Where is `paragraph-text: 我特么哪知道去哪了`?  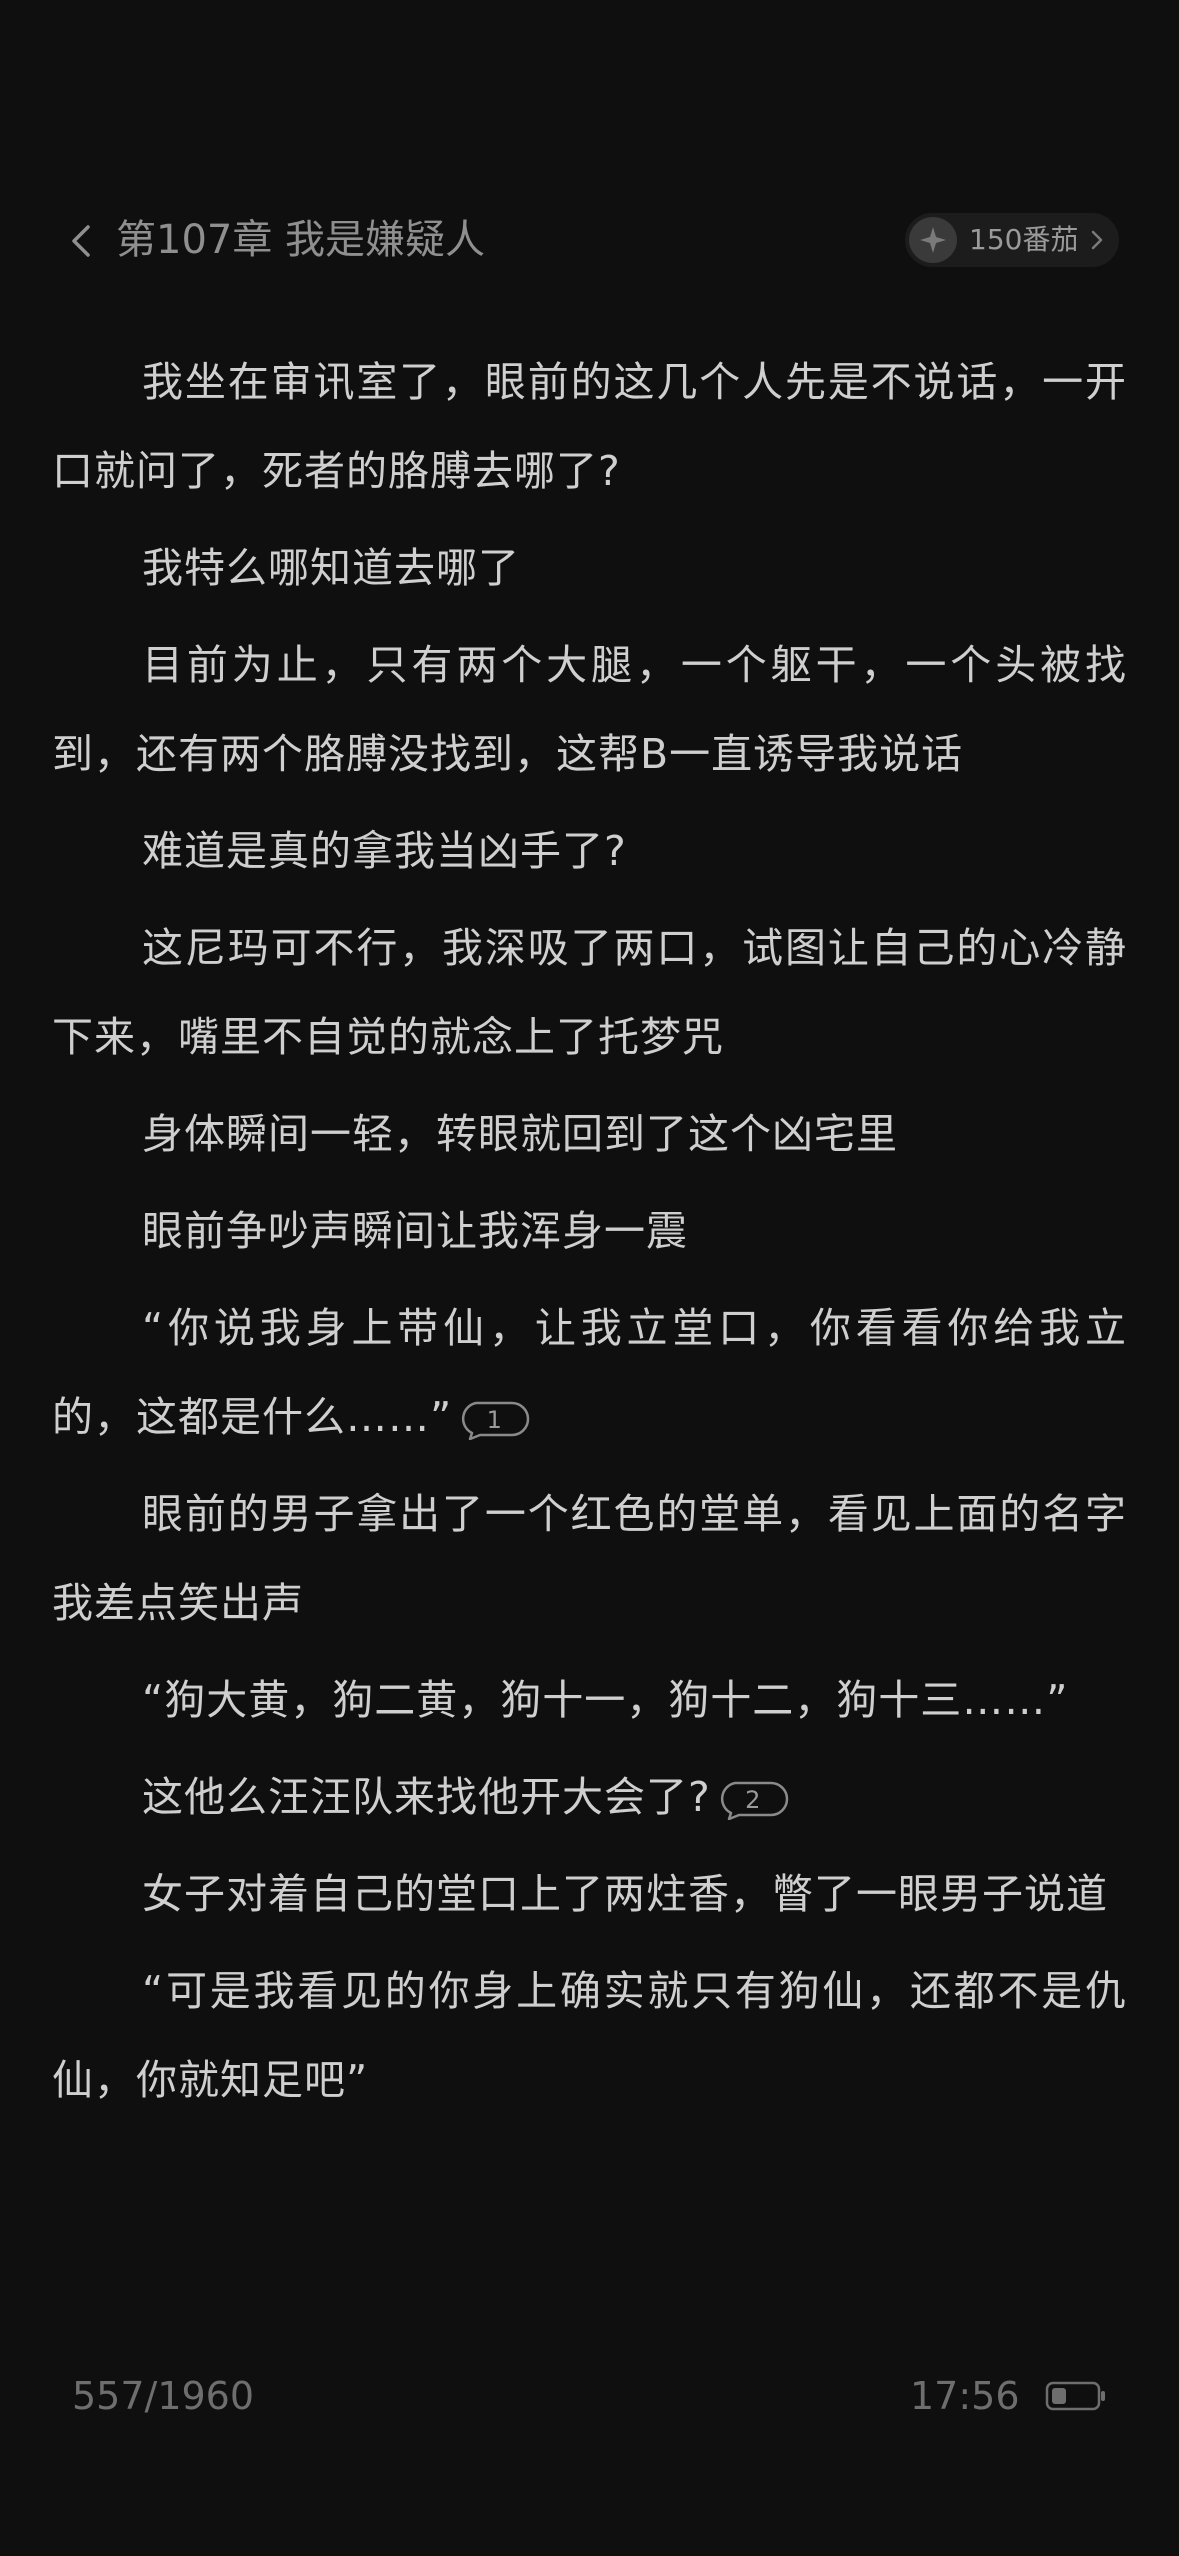
paragraph-text: 我特么哪知道去哪了 is located at coordinates (331, 568).